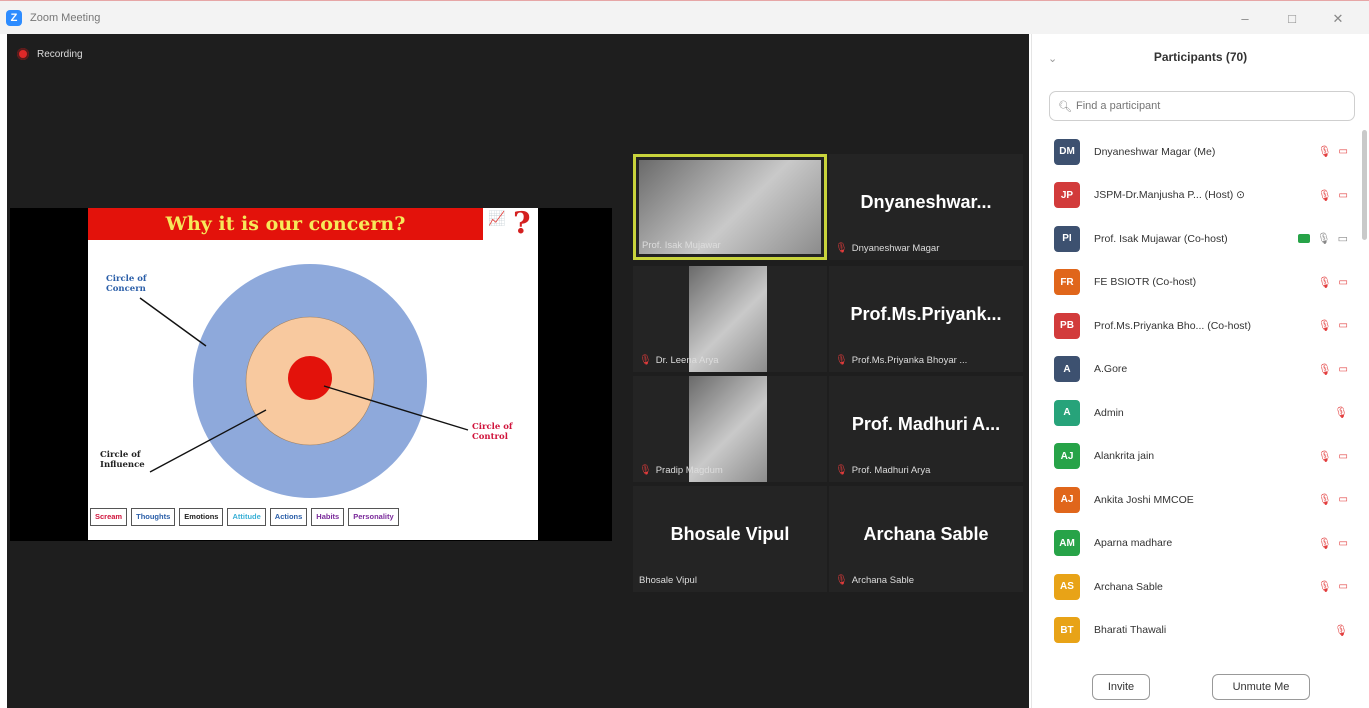 This screenshot has height=708, width=1369. I want to click on keyword-box: Thoughts, so click(153, 517).